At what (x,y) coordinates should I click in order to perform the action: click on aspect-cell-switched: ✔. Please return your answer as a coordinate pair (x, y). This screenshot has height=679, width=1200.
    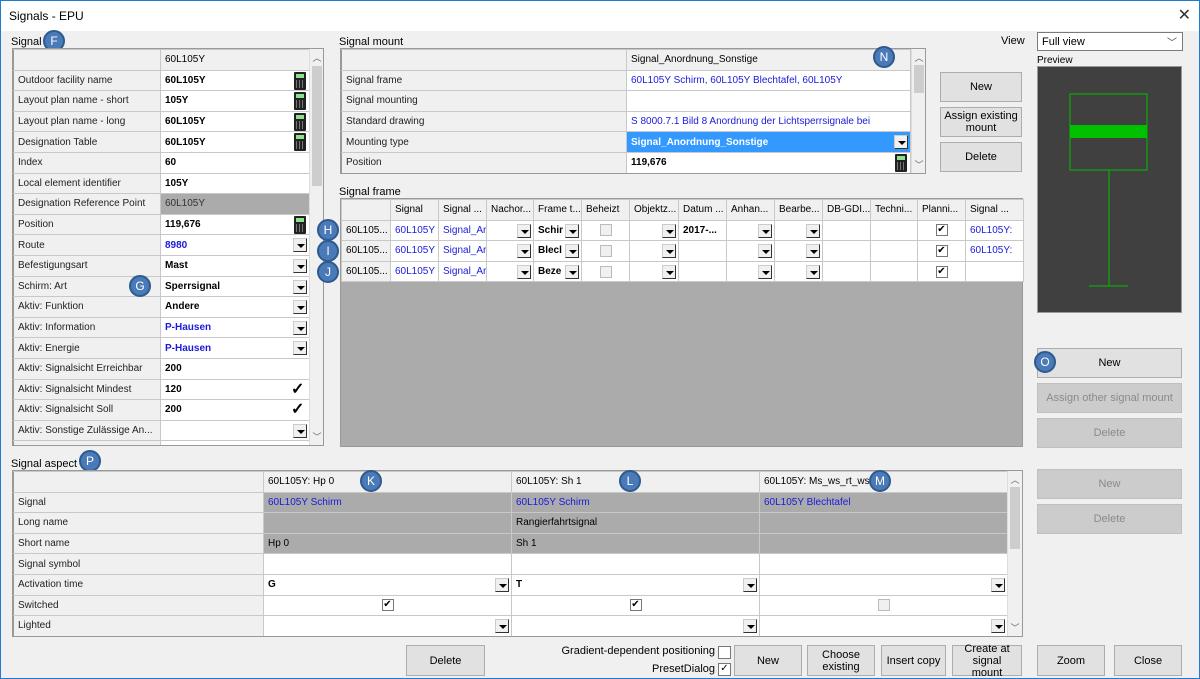
    Looking at the image, I should click on (387, 605).